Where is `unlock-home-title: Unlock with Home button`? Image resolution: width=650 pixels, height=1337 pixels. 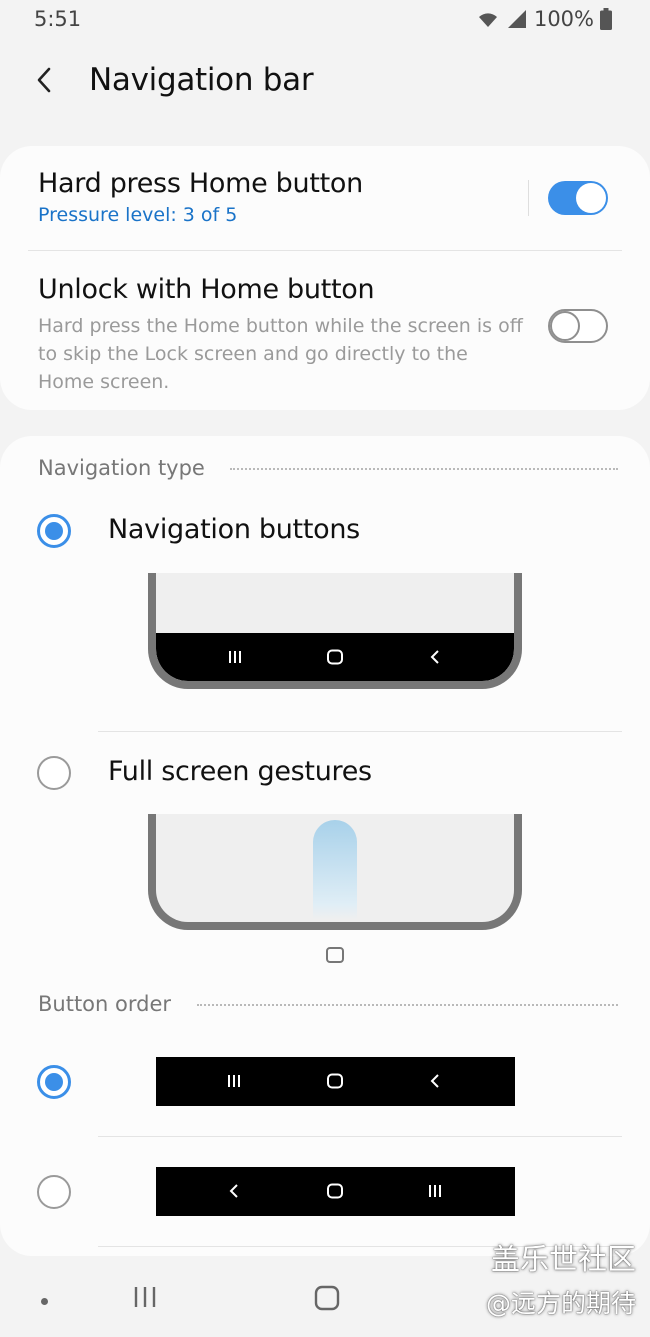 unlock-home-title: Unlock with Home button is located at coordinates (206, 289).